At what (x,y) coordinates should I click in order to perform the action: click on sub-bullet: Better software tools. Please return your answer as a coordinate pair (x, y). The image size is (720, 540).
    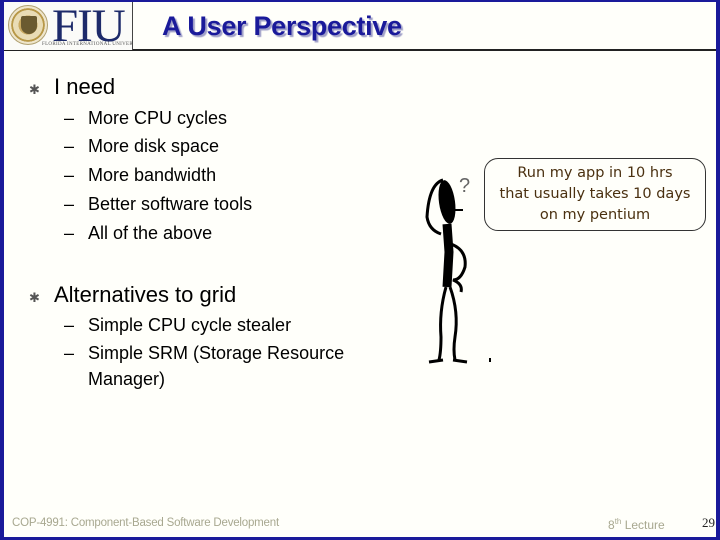
    Looking at the image, I should click on (170, 204).